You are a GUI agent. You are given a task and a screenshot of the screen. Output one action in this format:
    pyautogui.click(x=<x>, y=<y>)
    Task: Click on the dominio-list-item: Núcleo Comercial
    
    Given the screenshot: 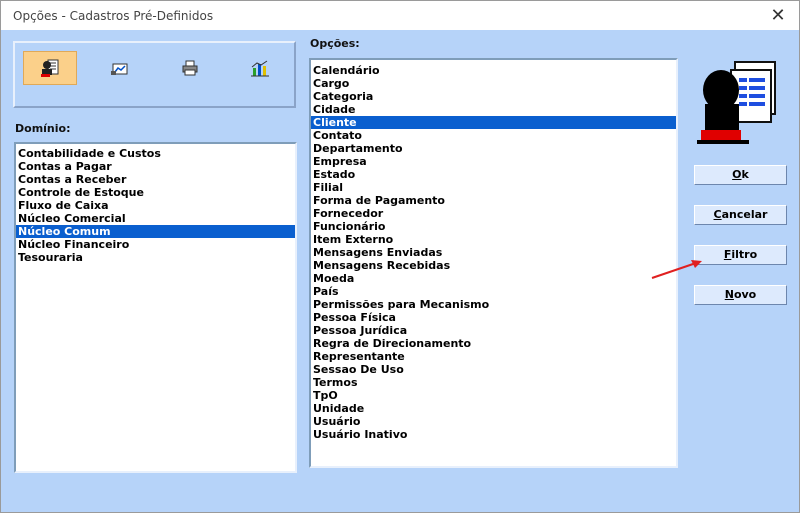 What is the action you would take?
    pyautogui.click(x=155, y=218)
    